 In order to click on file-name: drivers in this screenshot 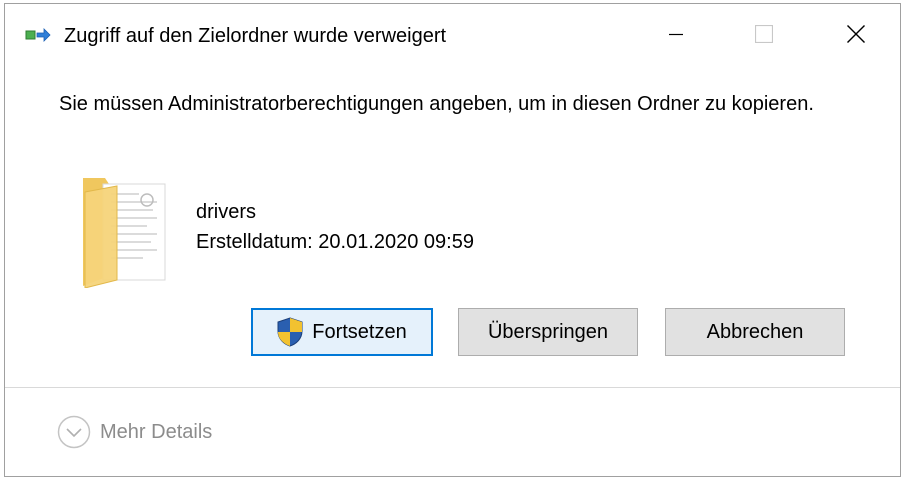, I will do `click(226, 212)`.